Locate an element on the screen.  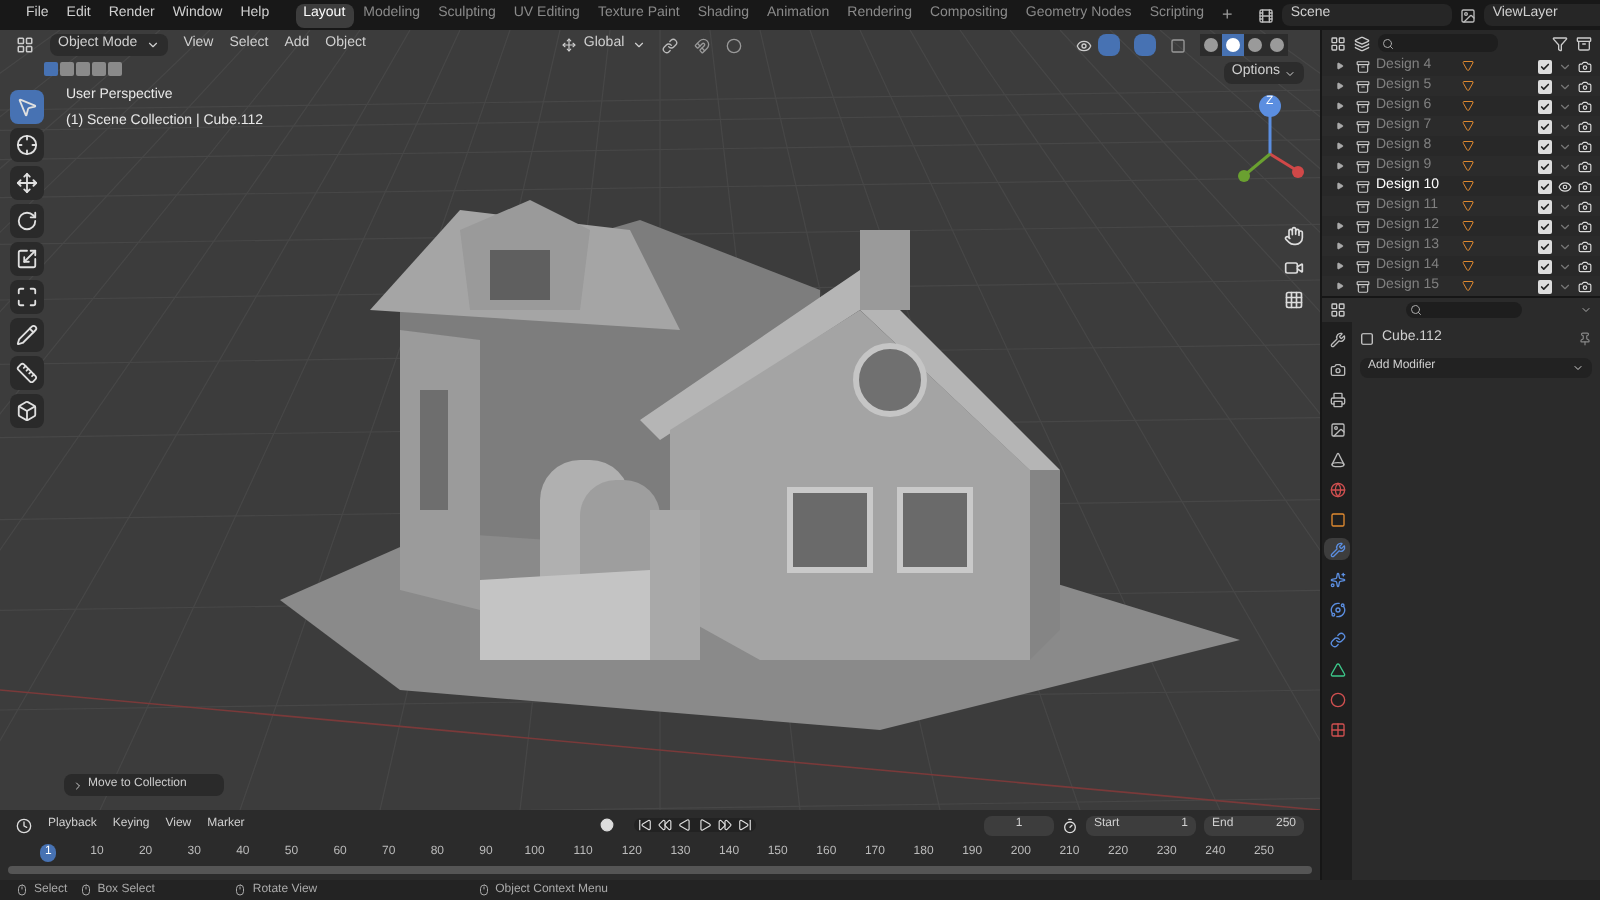
properties-editor-icon is located at coordinates (1338, 310).